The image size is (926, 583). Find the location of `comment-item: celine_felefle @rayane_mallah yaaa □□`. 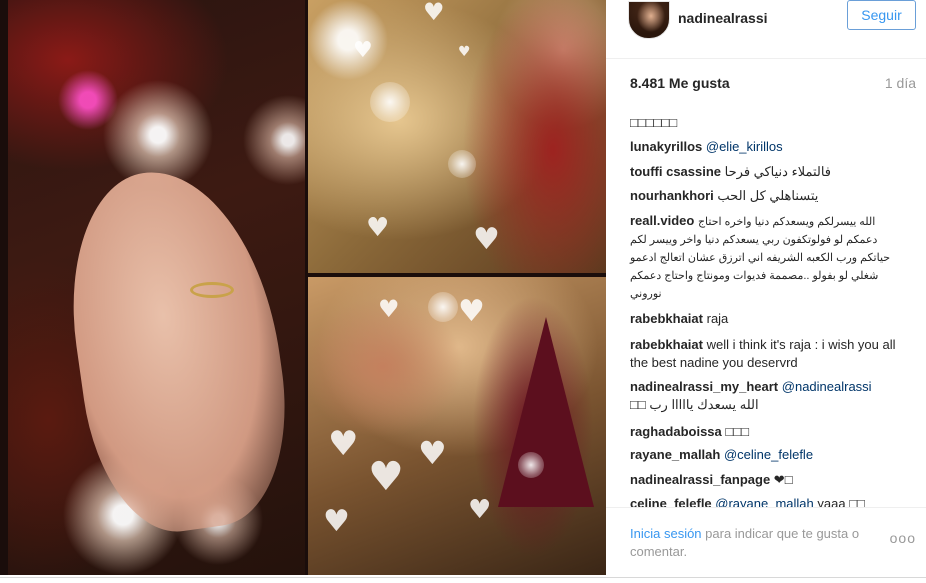

comment-item: celine_felefle @rayane_mallah yaaa □□ is located at coordinates (765, 501).